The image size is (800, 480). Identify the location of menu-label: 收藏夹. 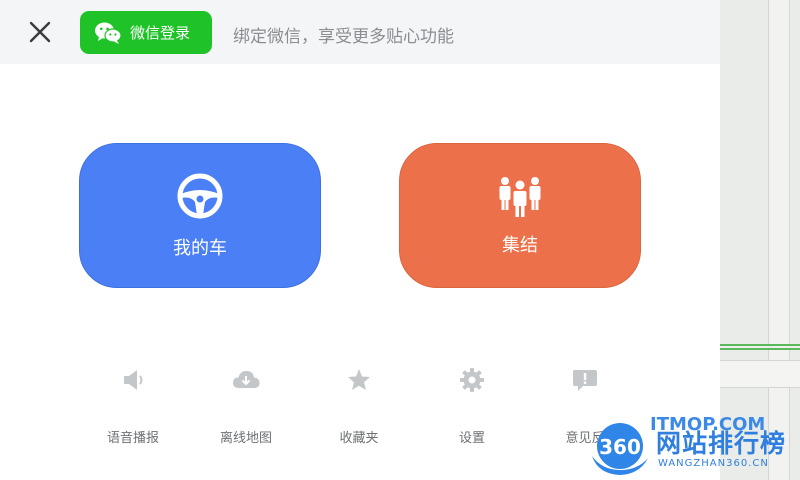
(359, 438).